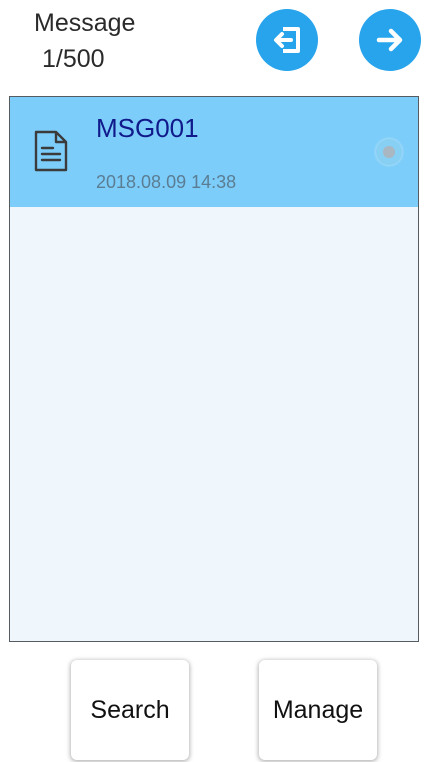  I want to click on page-title: Message, so click(85, 23).